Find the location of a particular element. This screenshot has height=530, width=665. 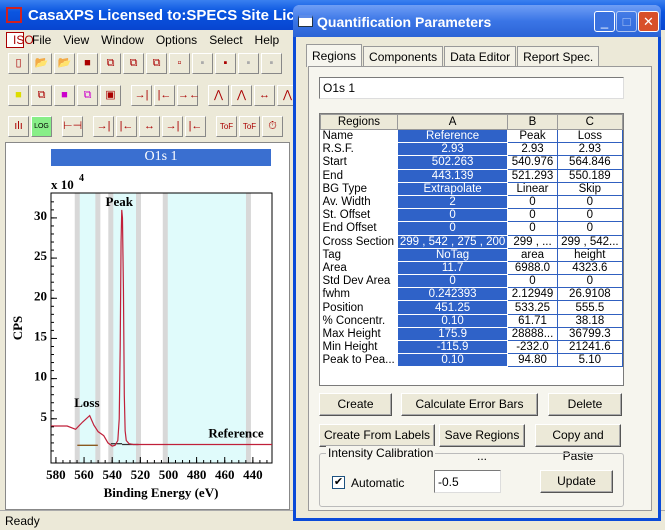

table-cell: Loss is located at coordinates (589, 136).